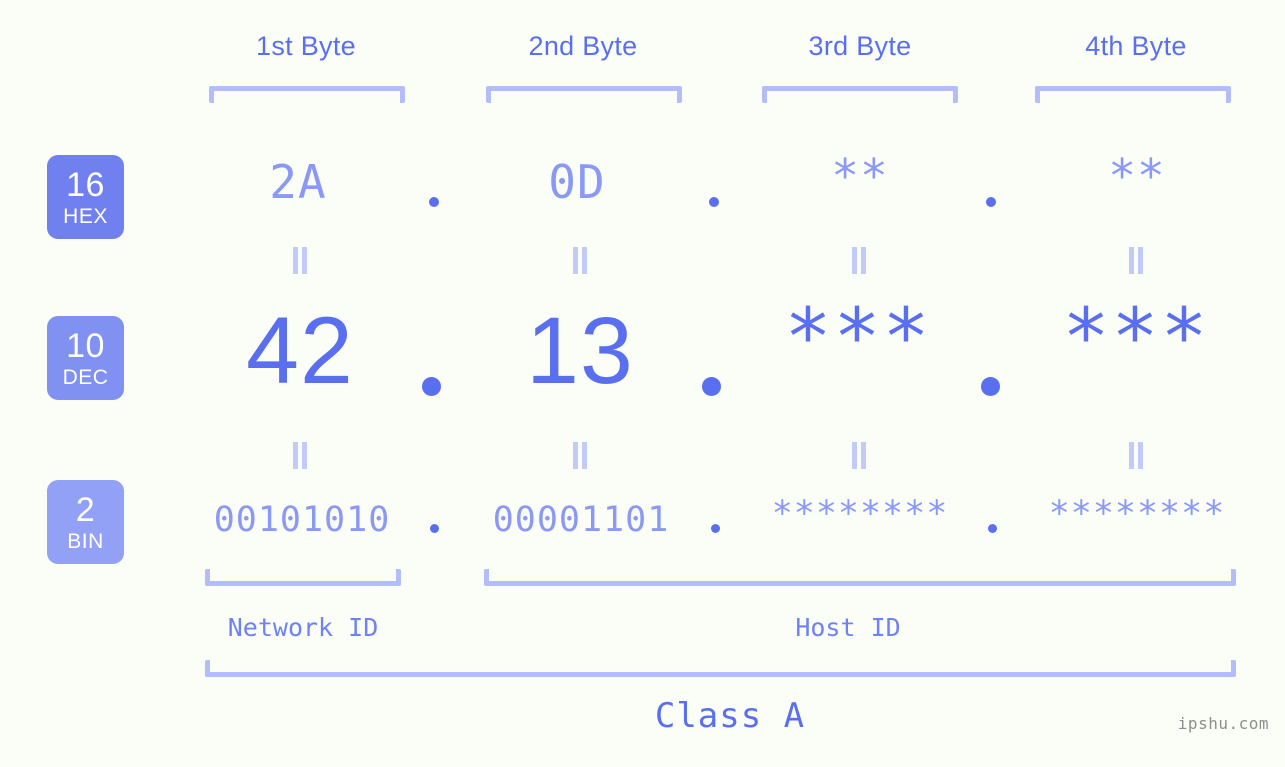 Image resolution: width=1285 pixels, height=767 pixels. I want to click on network-id-bracket, so click(303, 577).